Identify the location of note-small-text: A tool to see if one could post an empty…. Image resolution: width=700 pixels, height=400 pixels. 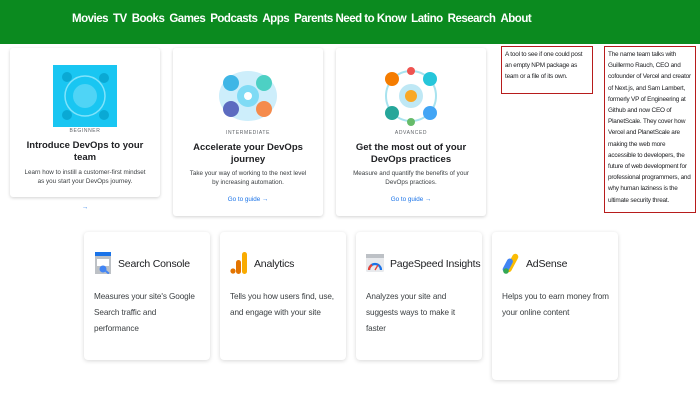
(544, 66).